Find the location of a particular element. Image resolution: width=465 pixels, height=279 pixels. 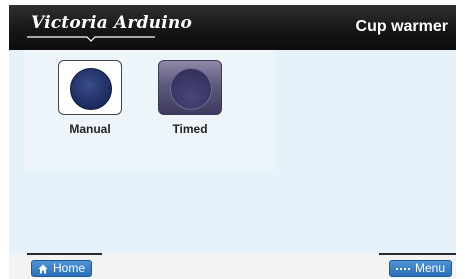

manual-knob-icon is located at coordinates (91, 88).